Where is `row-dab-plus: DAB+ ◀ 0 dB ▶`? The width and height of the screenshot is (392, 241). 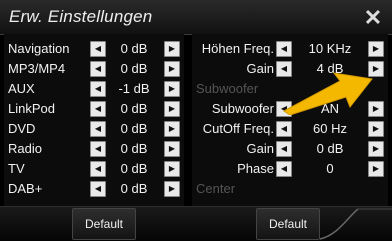
row-dab-plus: DAB+ ◀ 0 dB ▶ is located at coordinates (94, 188).